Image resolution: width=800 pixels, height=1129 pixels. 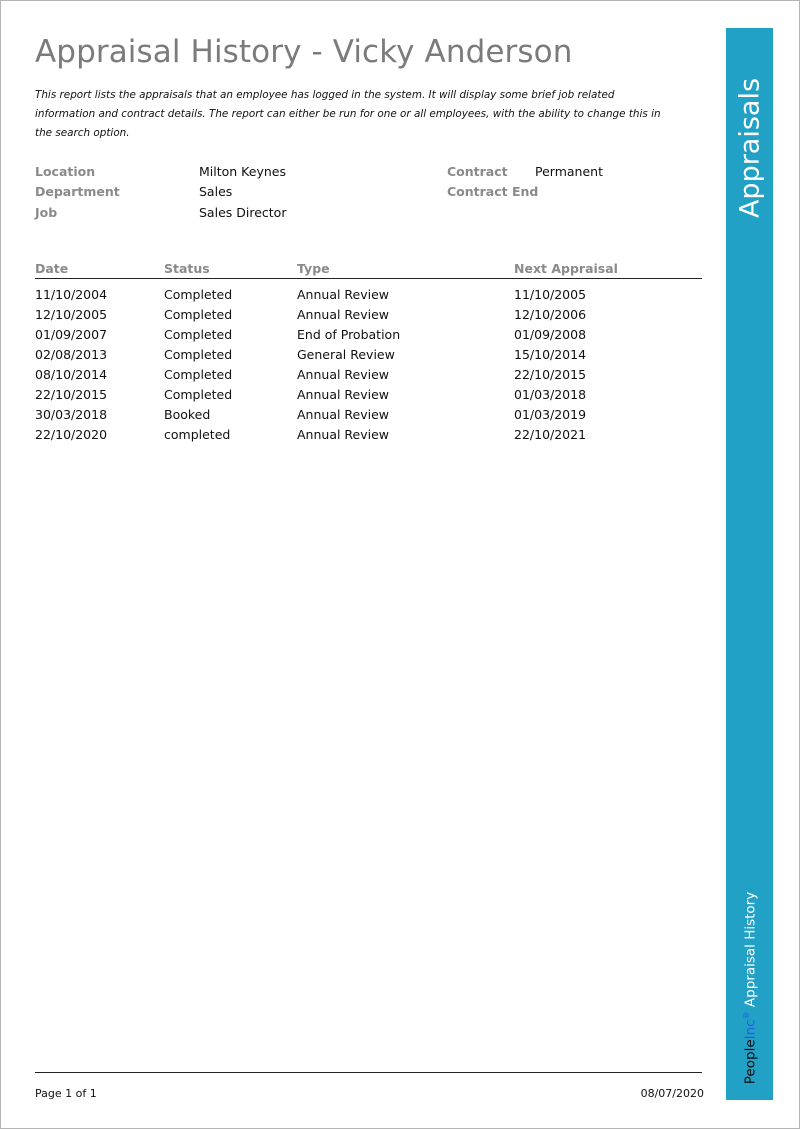 What do you see at coordinates (82, 133) in the screenshot?
I see `description-line-3: the search option.` at bounding box center [82, 133].